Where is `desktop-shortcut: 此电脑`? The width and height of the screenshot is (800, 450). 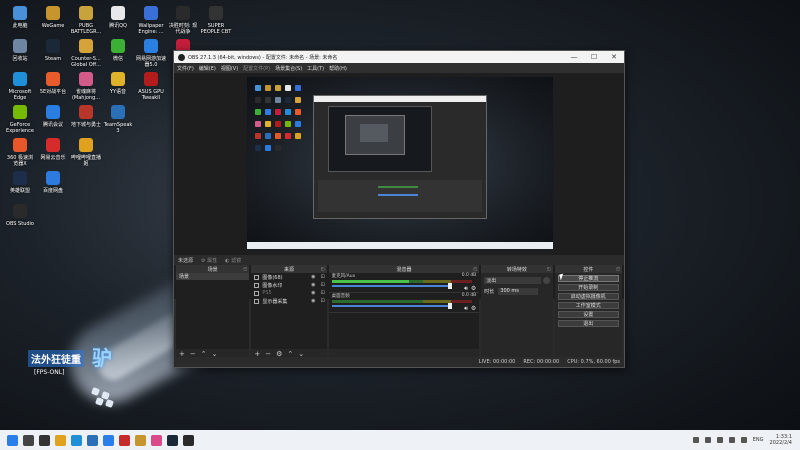 desktop-shortcut: 此电脑 is located at coordinates (20, 17).